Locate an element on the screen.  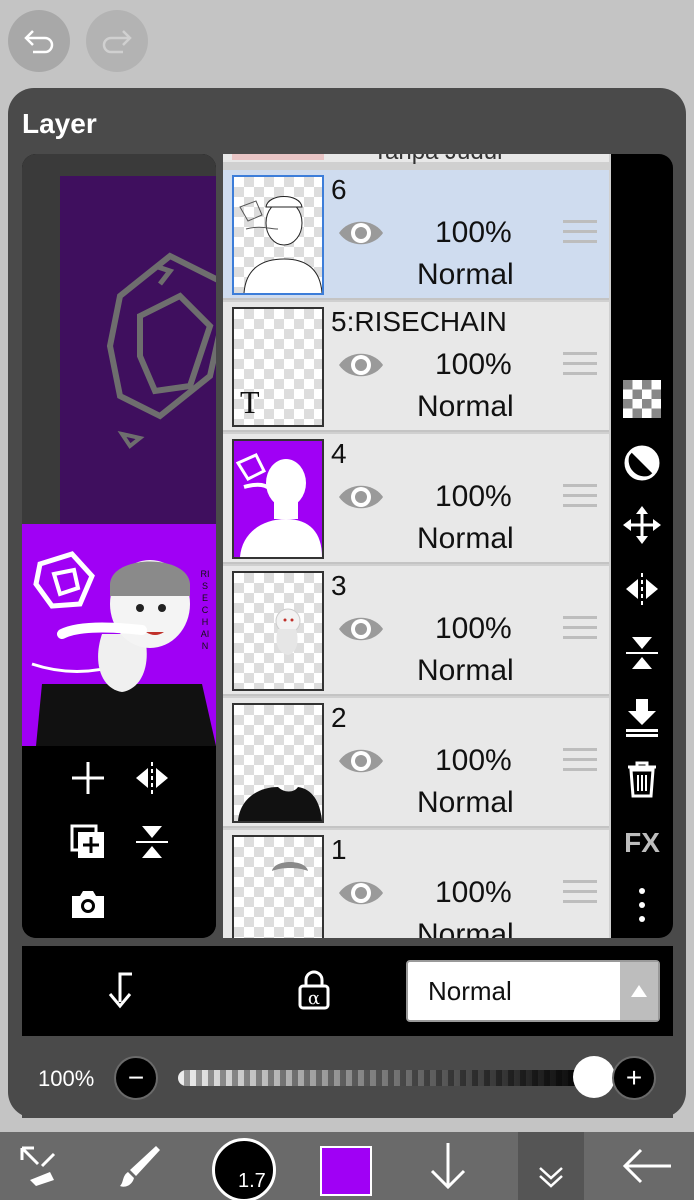
text-layer-icon: T is located at coordinates (250, 402).